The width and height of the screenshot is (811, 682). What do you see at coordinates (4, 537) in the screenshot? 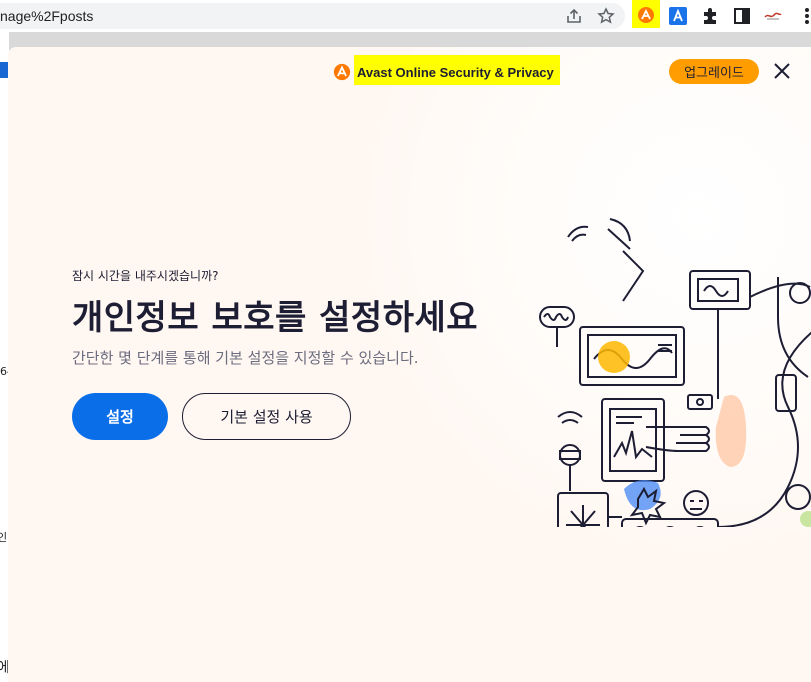
I see `underlying-page-text: 인` at bounding box center [4, 537].